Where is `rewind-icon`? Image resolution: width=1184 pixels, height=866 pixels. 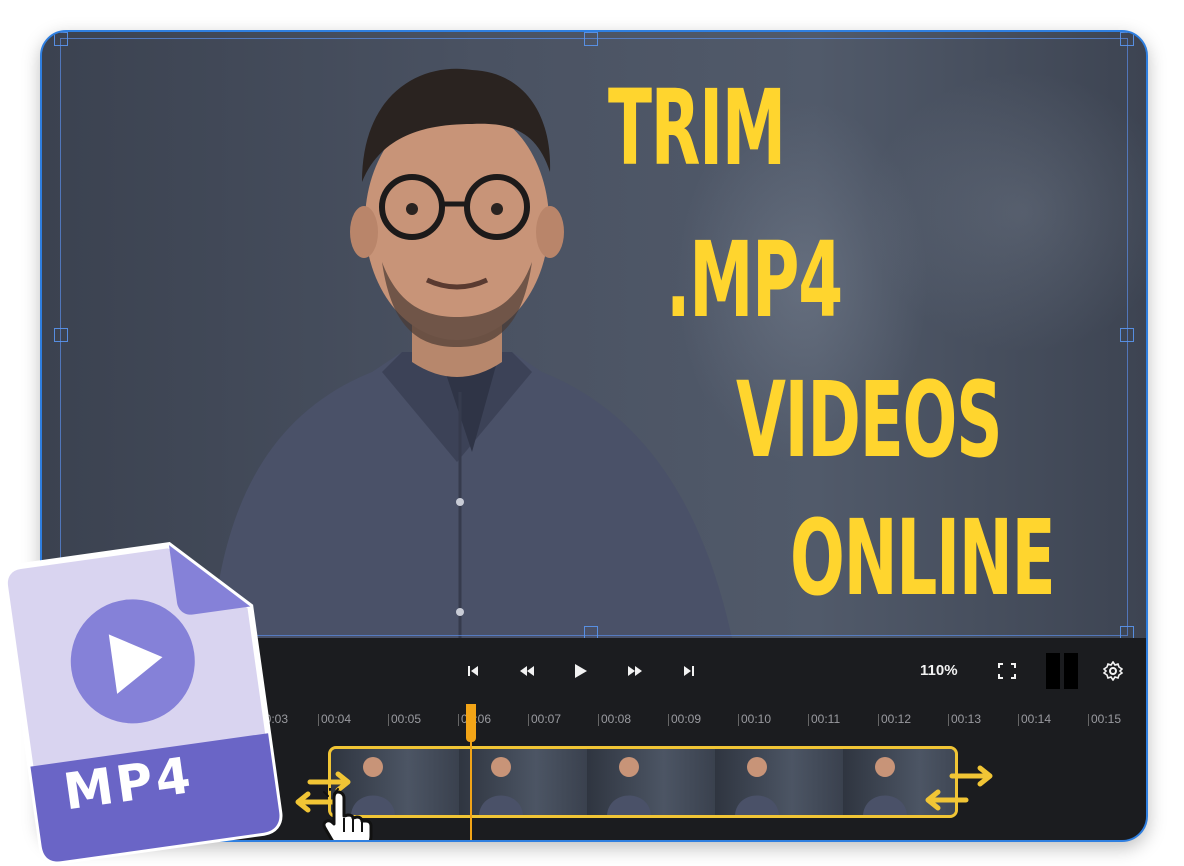 rewind-icon is located at coordinates (527, 671).